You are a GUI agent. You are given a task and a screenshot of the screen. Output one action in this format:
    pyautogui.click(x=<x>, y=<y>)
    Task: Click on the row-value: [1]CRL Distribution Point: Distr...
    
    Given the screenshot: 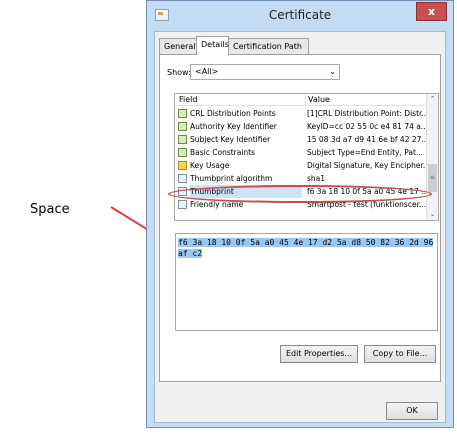 What is the action you would take?
    pyautogui.click(x=367, y=113)
    